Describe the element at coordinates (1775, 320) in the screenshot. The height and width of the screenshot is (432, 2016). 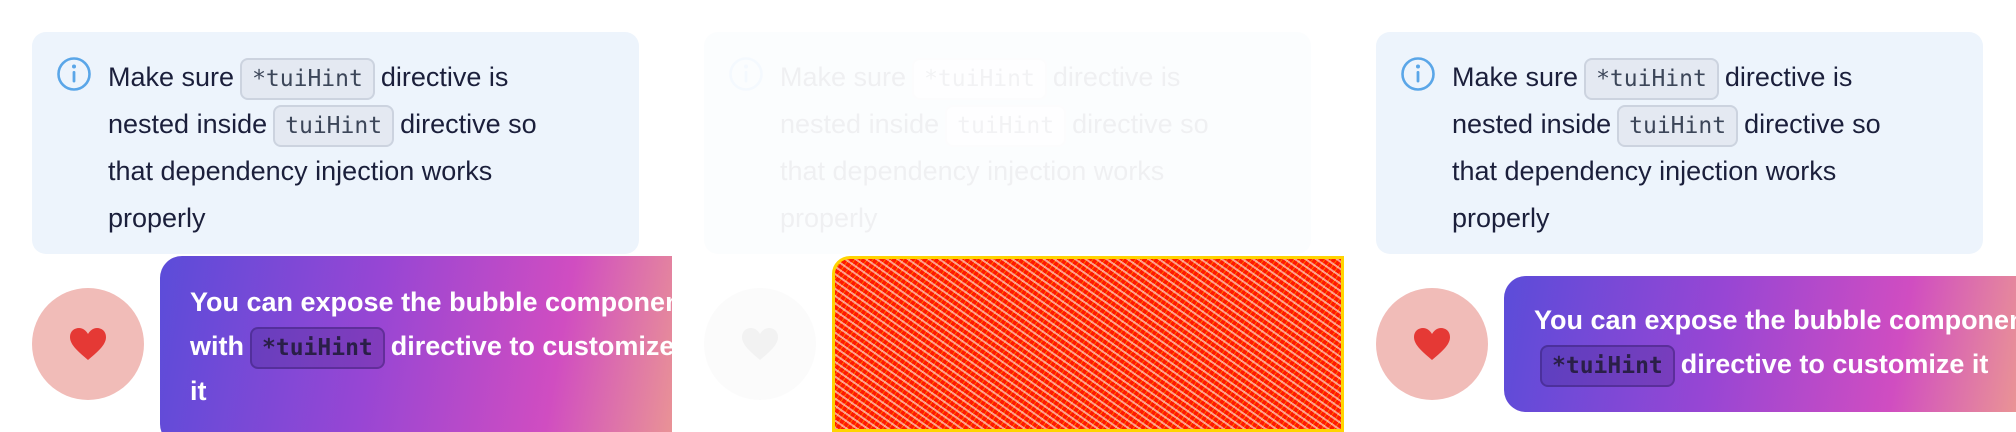
I see `bubble-line1: You can expose the bubble component with` at that location.